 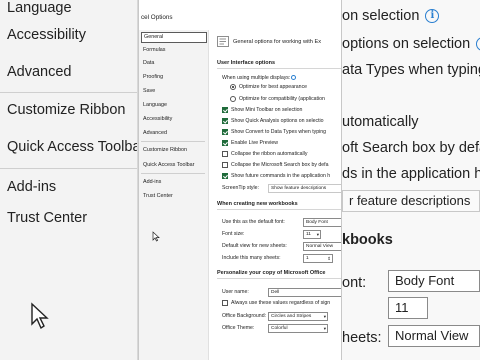 I want to click on info-icon, so click(x=294, y=78).